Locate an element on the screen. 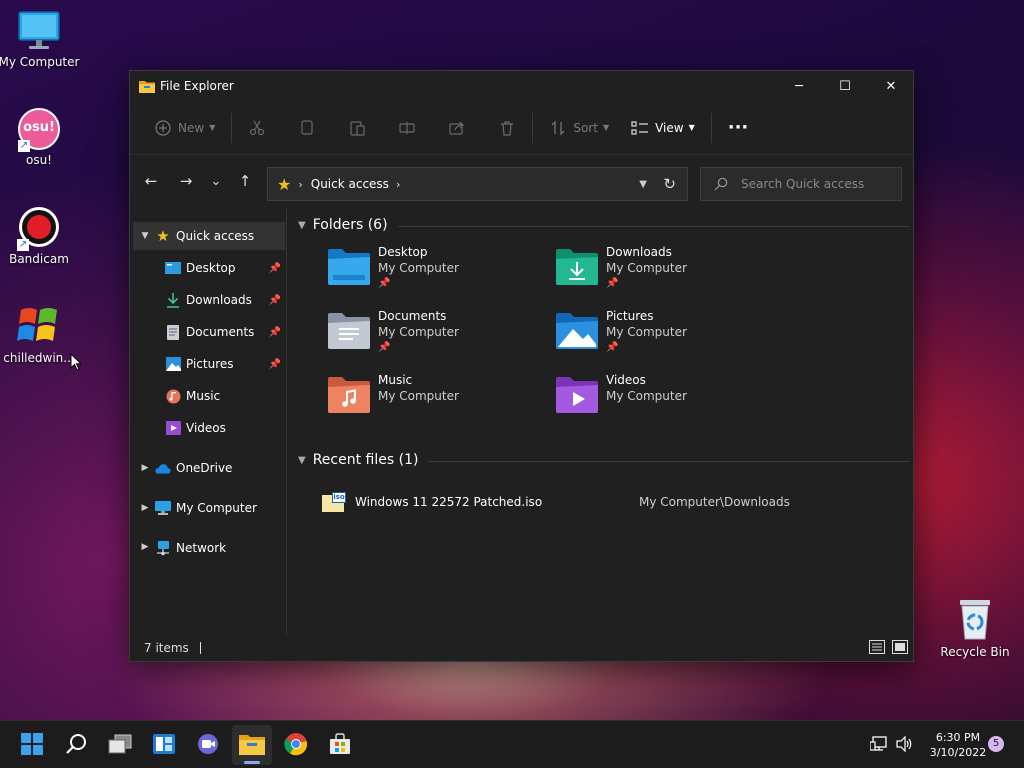 The width and height of the screenshot is (1024, 768). pictures-folder-icon is located at coordinates (577, 331).